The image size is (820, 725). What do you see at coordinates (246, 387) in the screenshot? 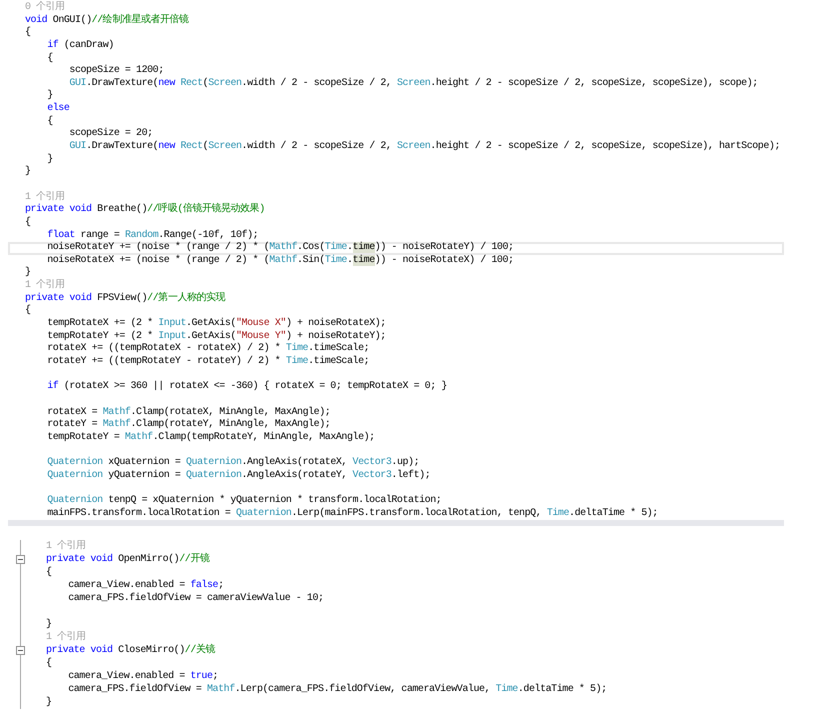
I see `code-line: if (rotateX >= 360 || rotateX <= -360) { rotateX = 0; tempRotateX = 0; }` at bounding box center [246, 387].